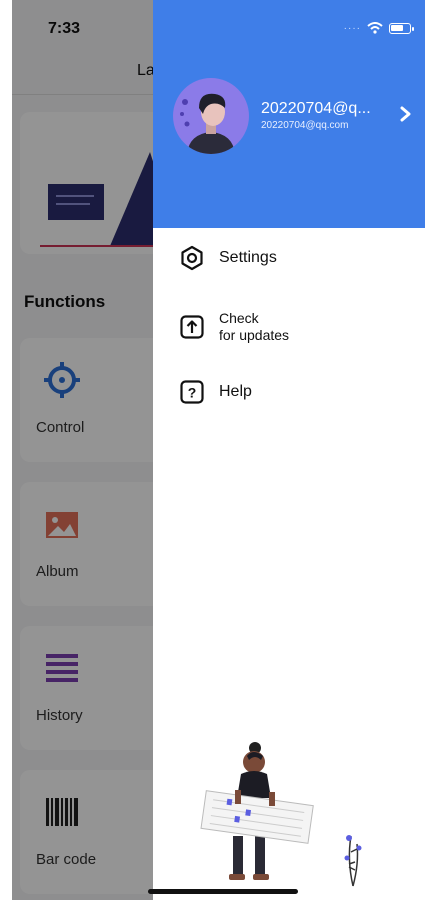  Describe the element at coordinates (254, 335) in the screenshot. I see `check-updates-line2: for updates` at that location.